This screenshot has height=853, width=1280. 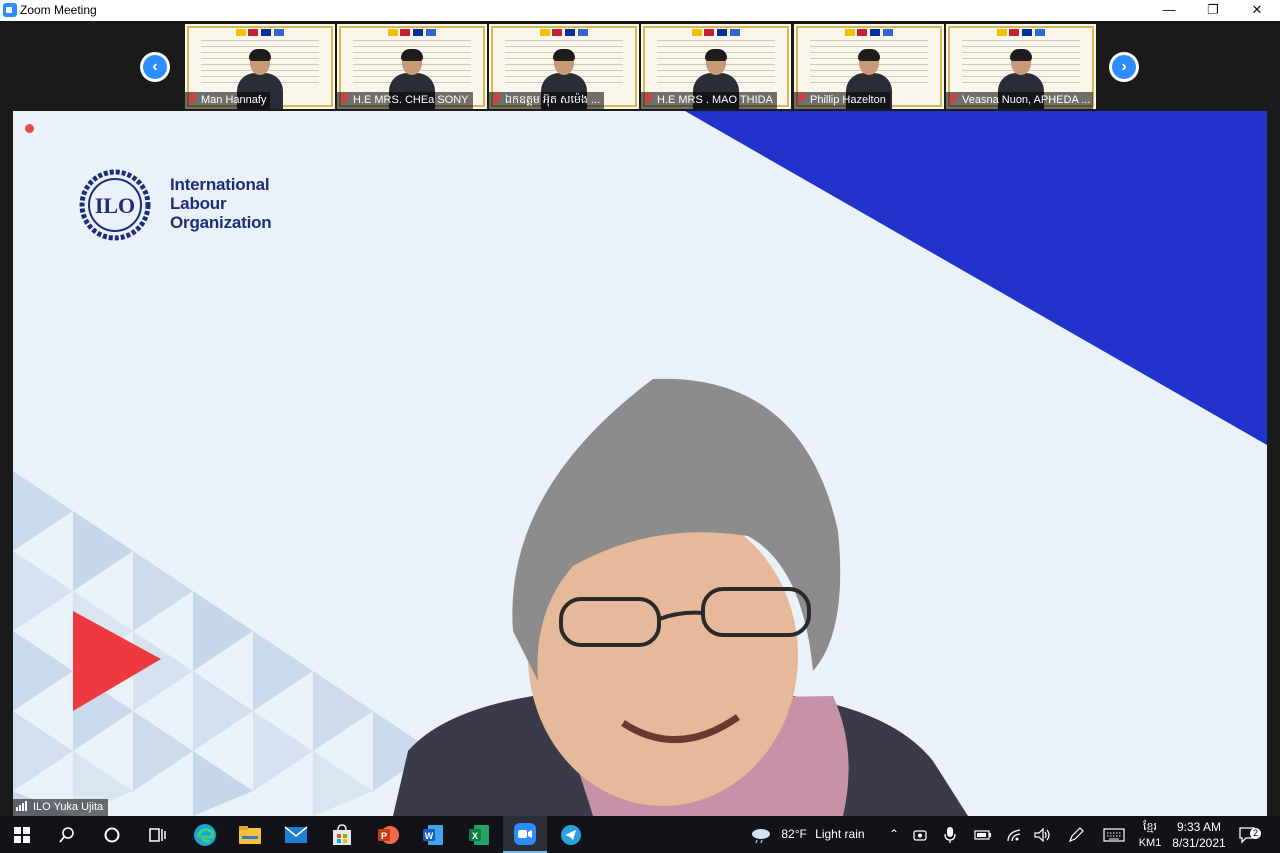 I want to click on pen-button, so click(x=1078, y=834).